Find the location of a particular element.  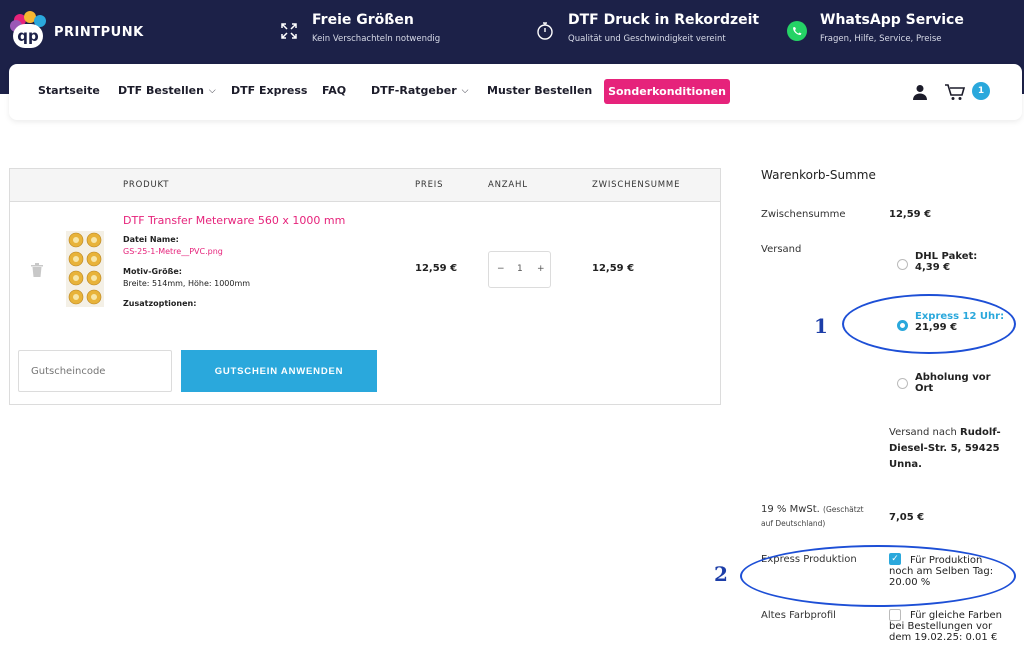

subtotal-value: 12,59 € is located at coordinates (910, 214).